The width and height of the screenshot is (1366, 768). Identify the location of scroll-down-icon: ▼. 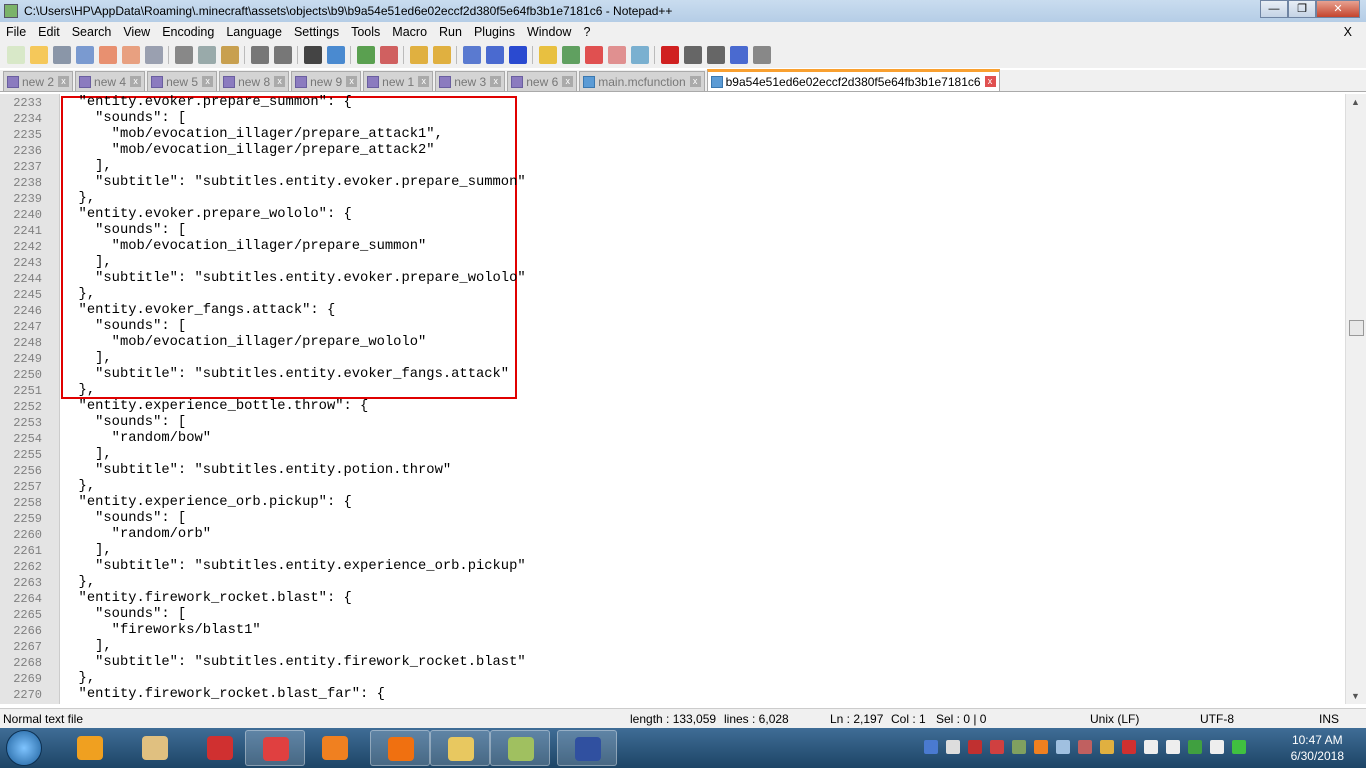
(1355, 696).